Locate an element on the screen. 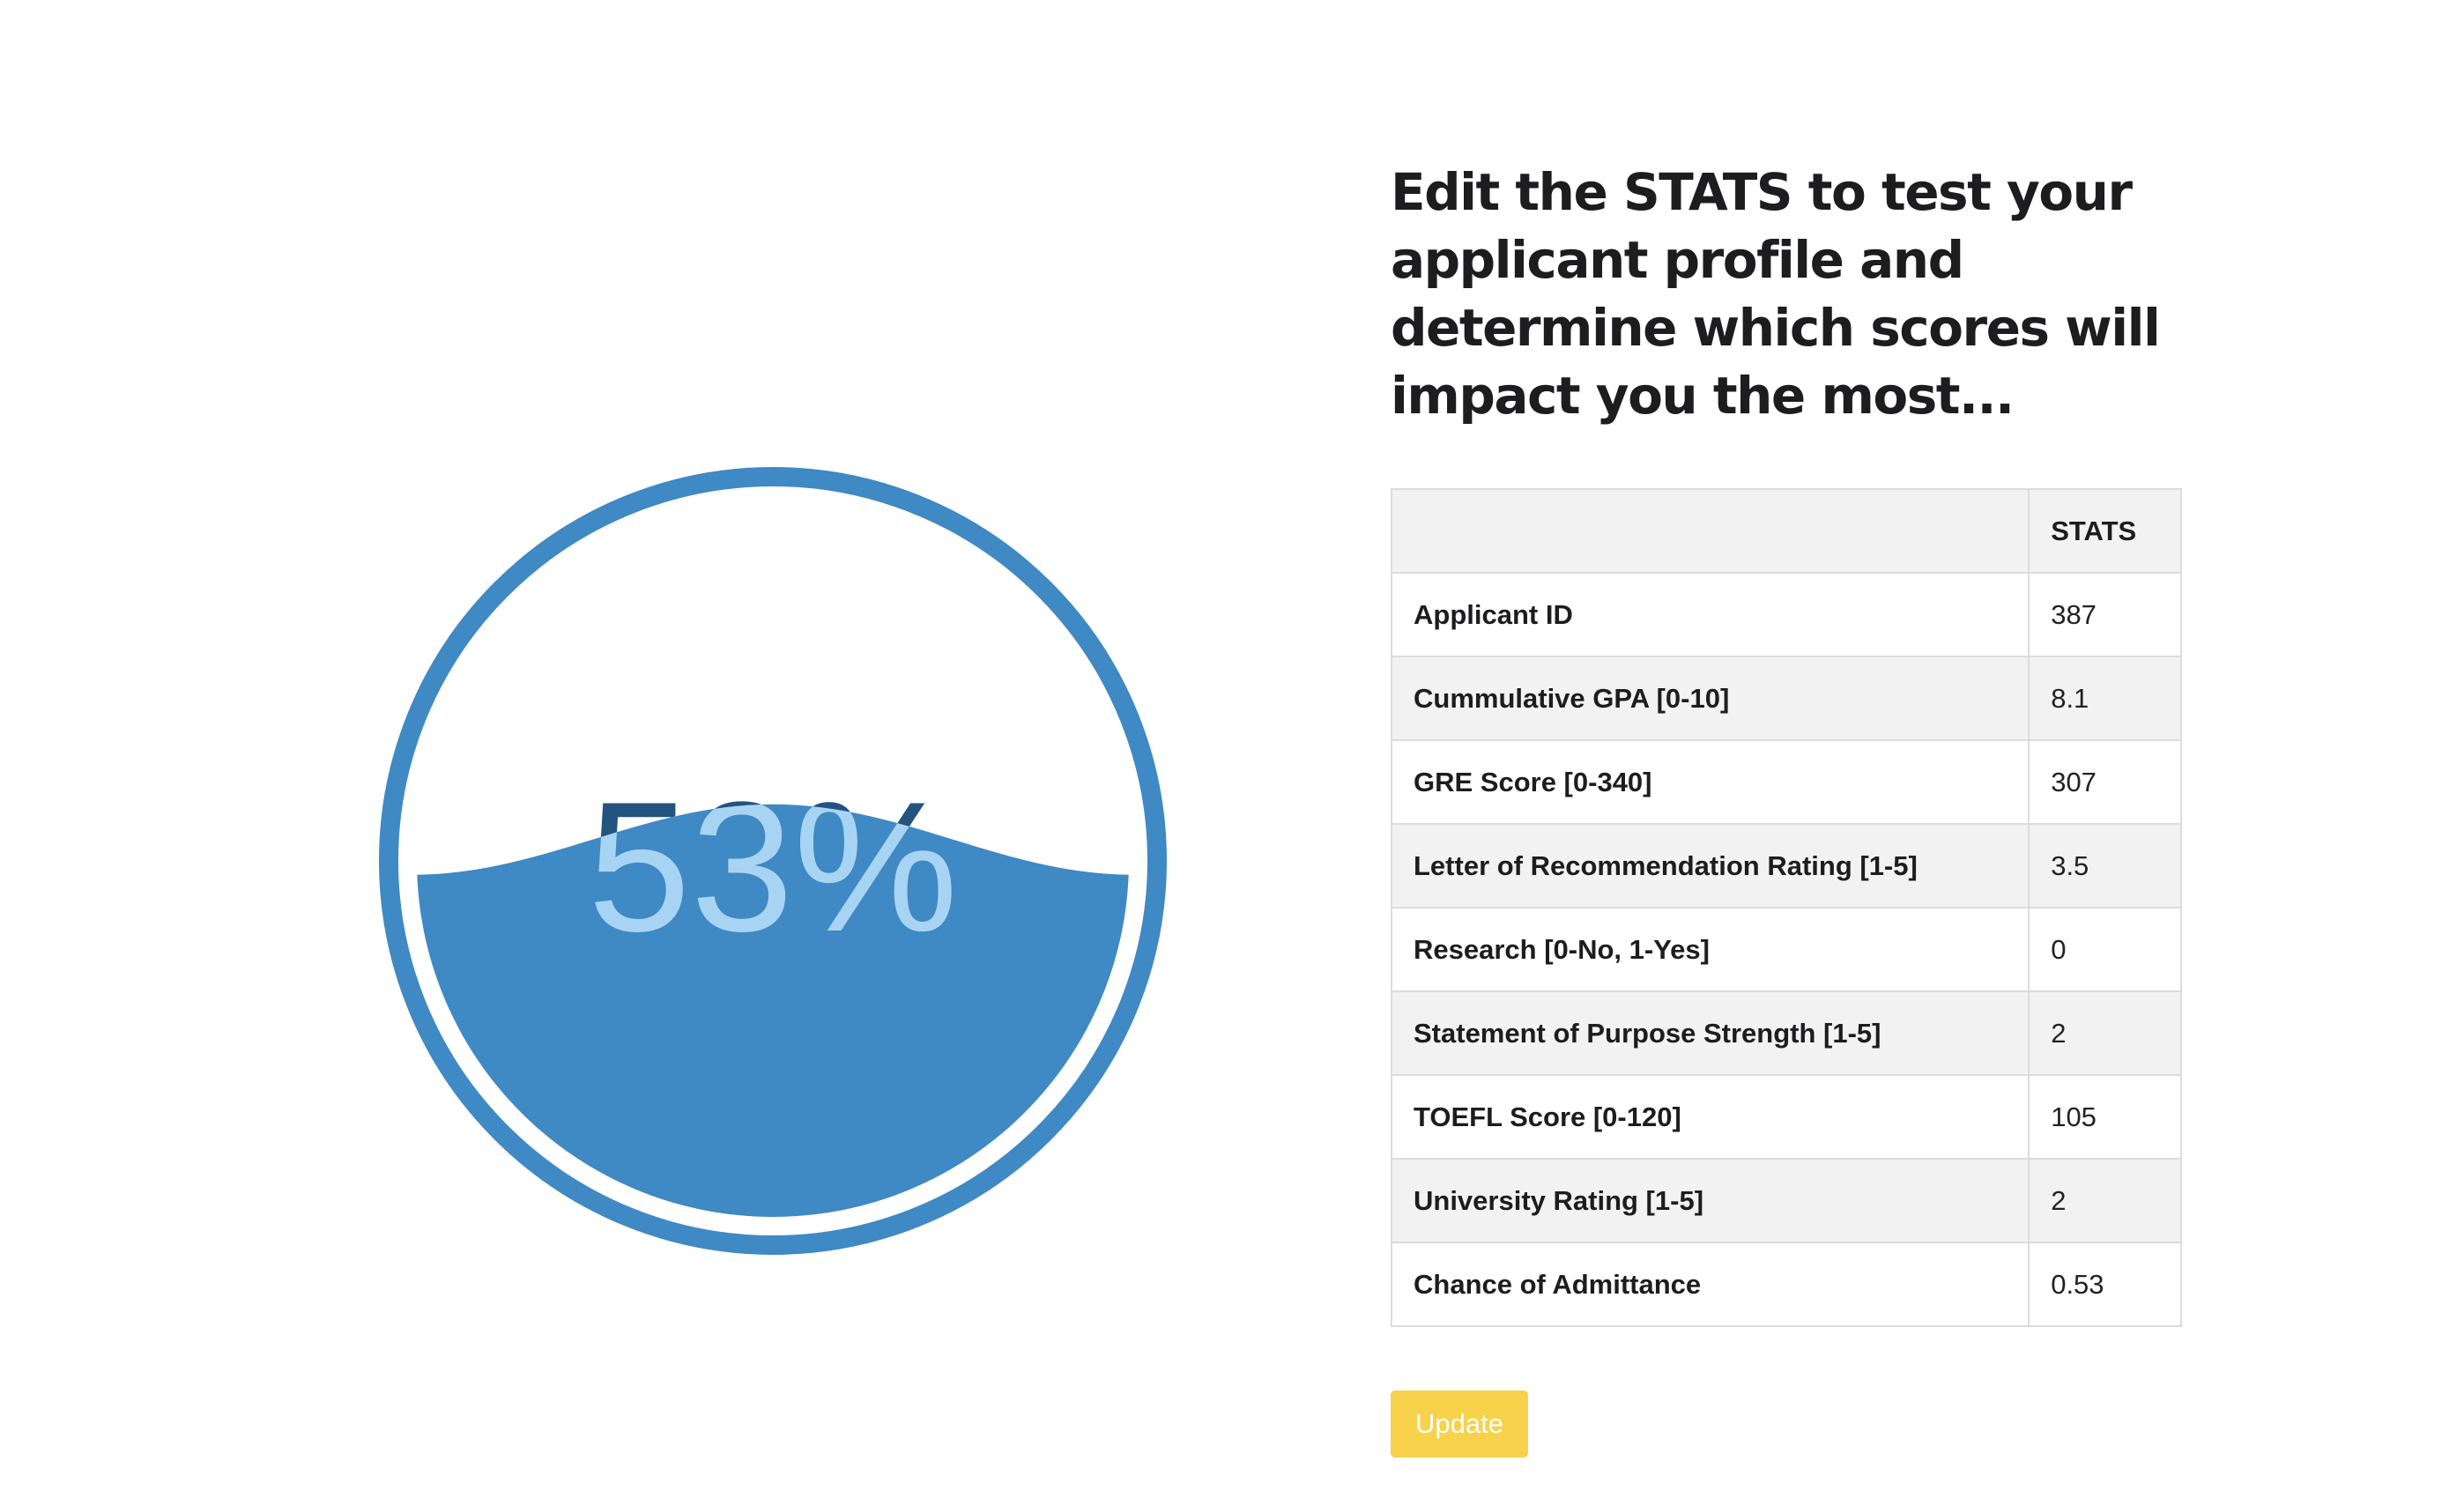  table-row-university-rating: University Rating [1-5] 2 is located at coordinates (1786, 1200).